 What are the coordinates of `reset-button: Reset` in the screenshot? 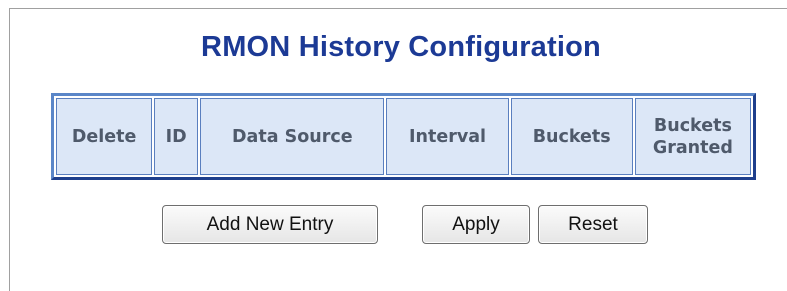 It's located at (593, 224).